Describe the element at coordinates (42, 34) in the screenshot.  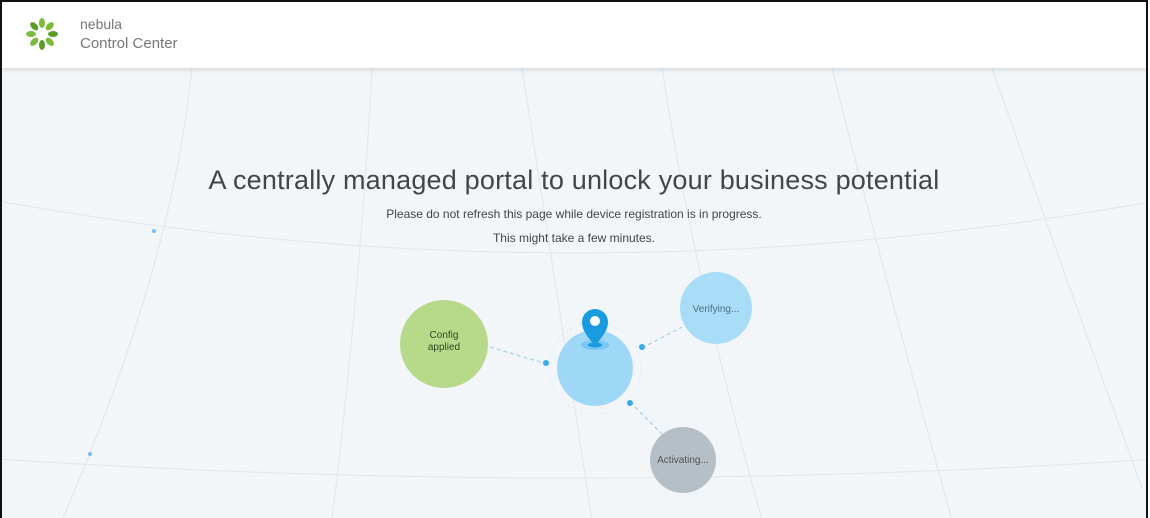
I see `nebula-leaf-icon` at that location.